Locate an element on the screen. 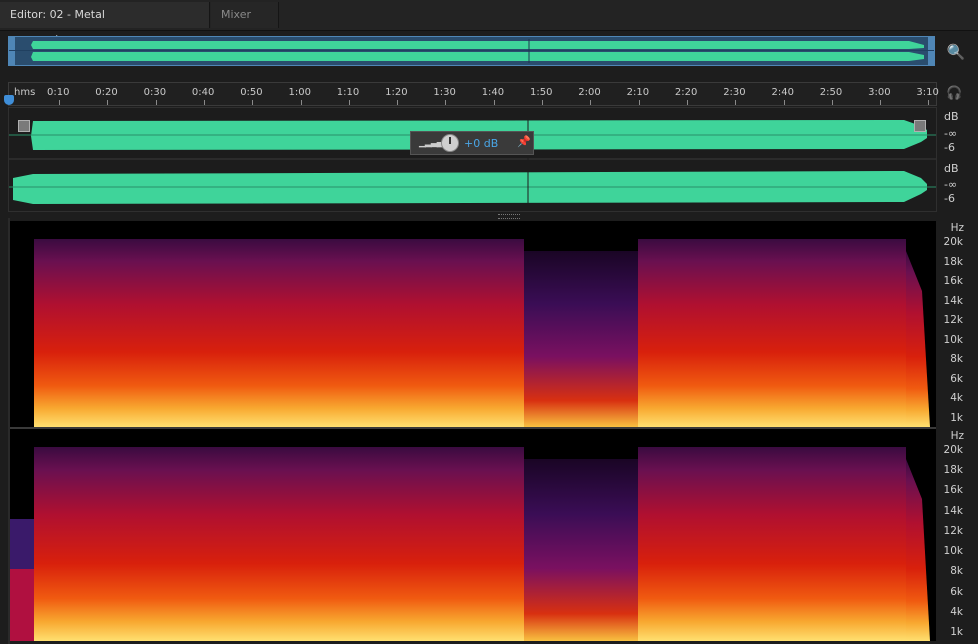 This screenshot has width=978, height=644. ruler-tick-label: 0:10 is located at coordinates (58, 92).